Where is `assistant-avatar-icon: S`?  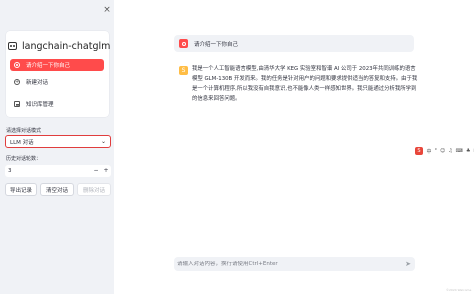
assistant-avatar-icon: S is located at coordinates (183, 70).